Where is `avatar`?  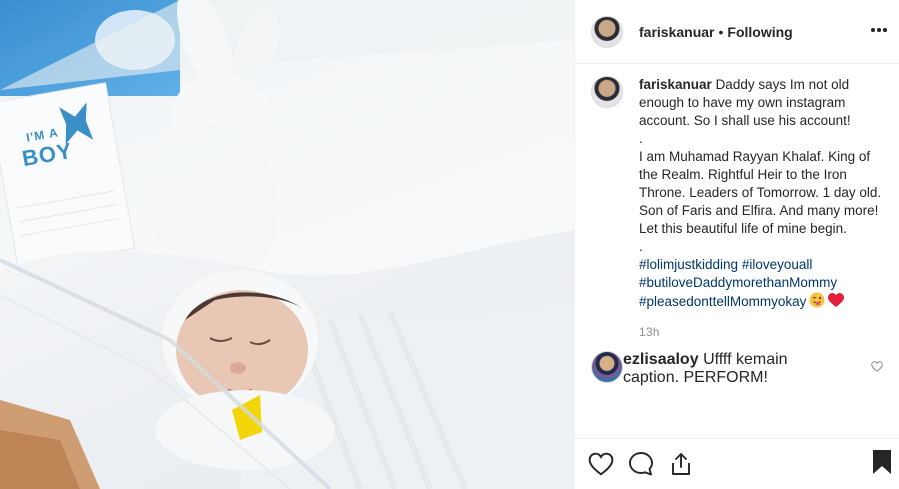
avatar is located at coordinates (607, 31).